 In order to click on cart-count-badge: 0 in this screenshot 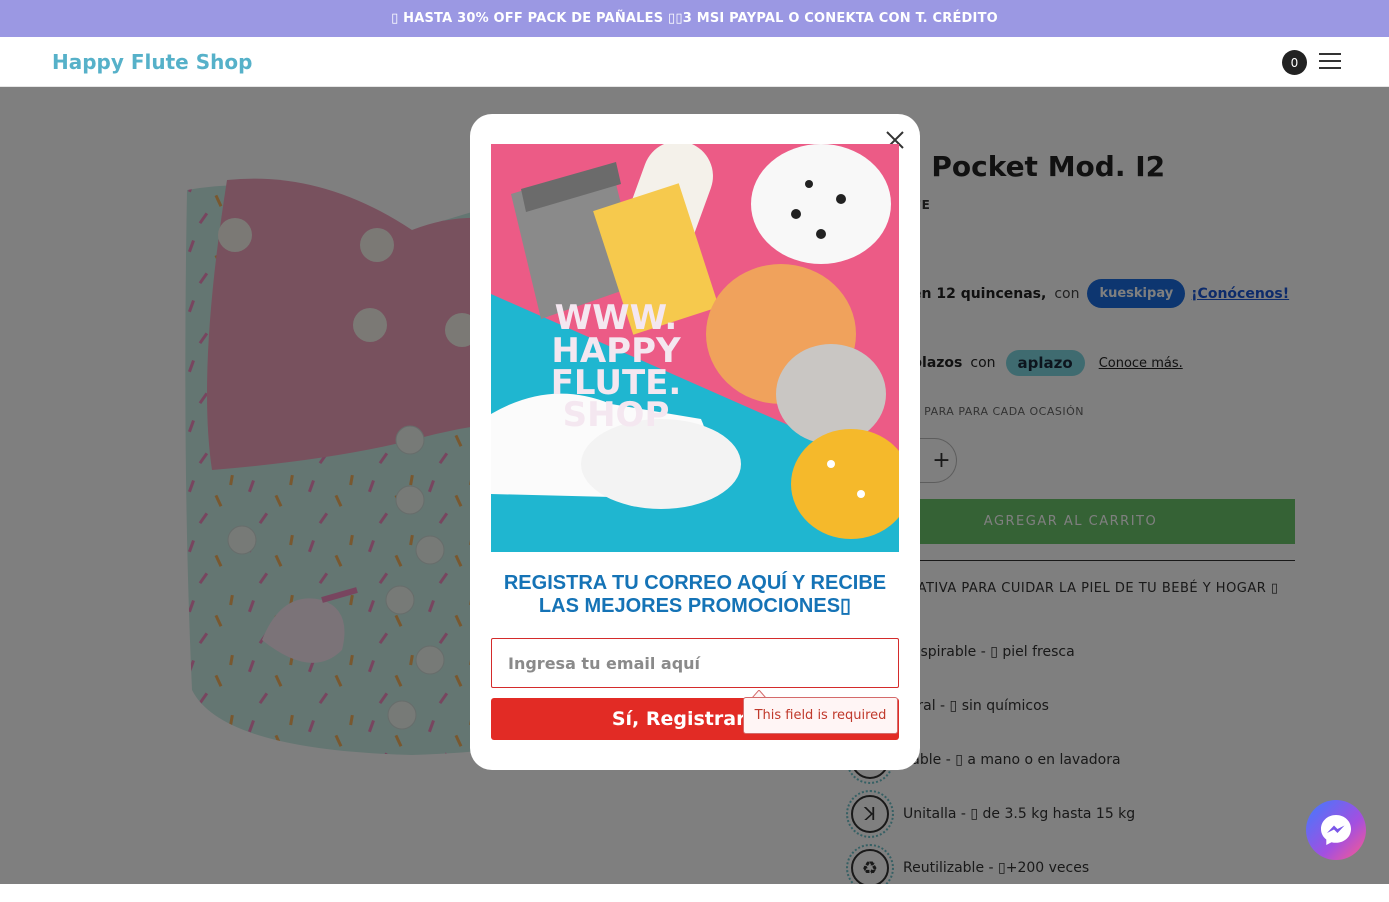, I will do `click(1294, 62)`.